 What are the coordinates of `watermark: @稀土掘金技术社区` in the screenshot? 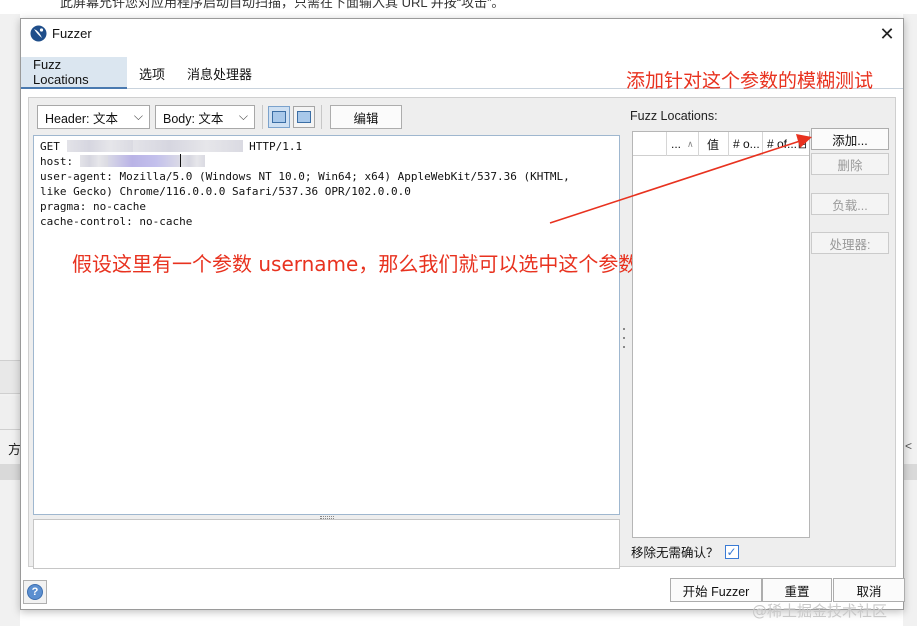 It's located at (820, 611).